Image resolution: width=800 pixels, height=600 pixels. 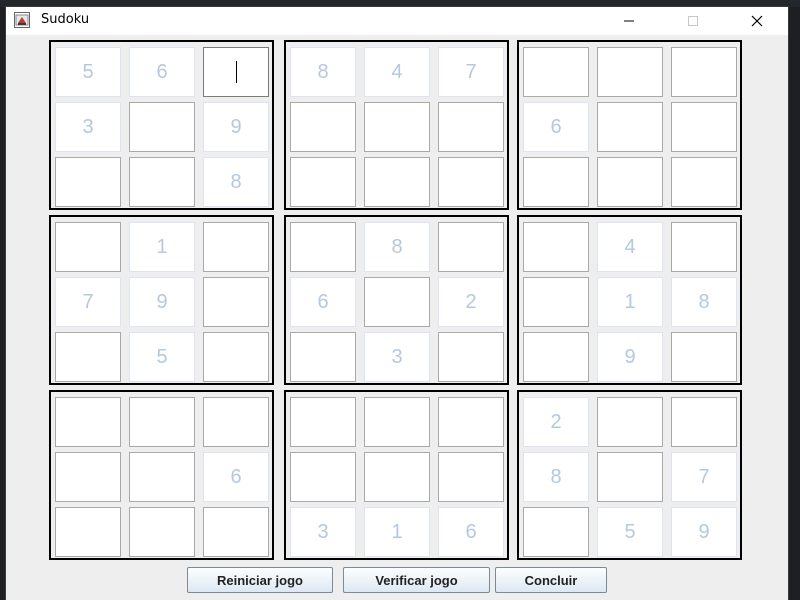 I want to click on app-icon, so click(x=22, y=20).